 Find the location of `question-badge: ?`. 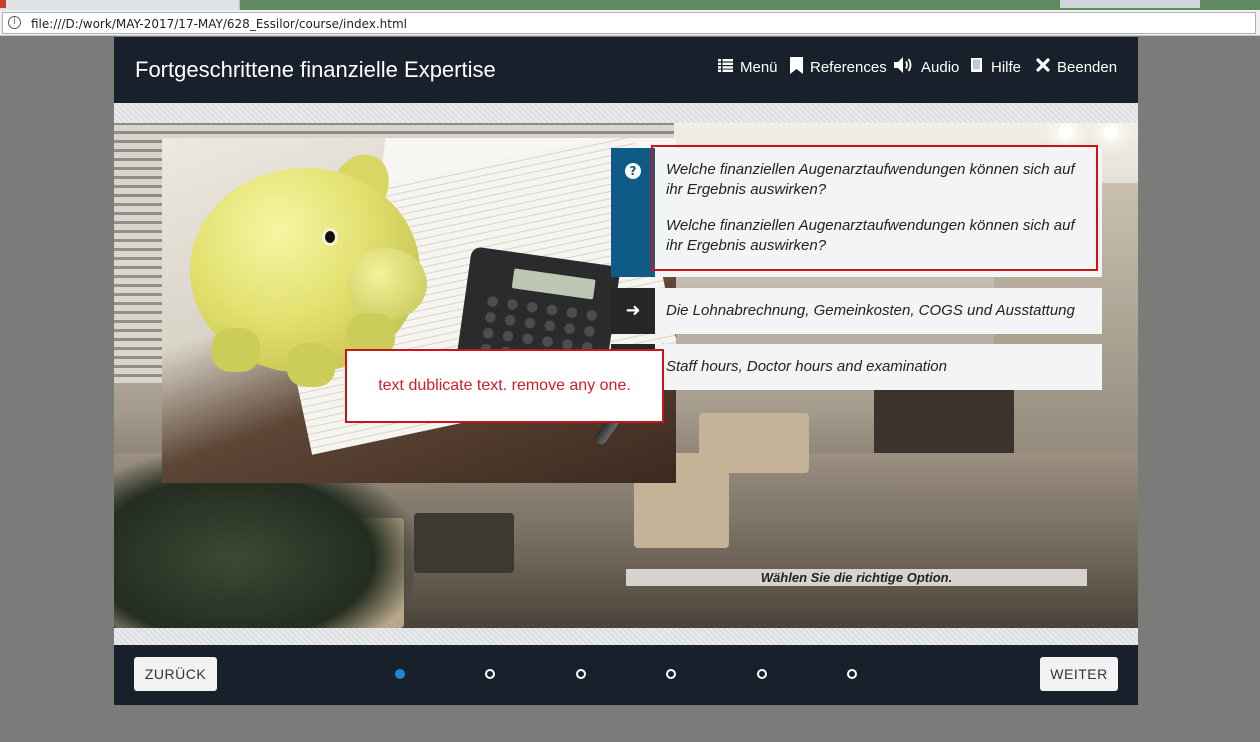

question-badge: ? is located at coordinates (633, 212).